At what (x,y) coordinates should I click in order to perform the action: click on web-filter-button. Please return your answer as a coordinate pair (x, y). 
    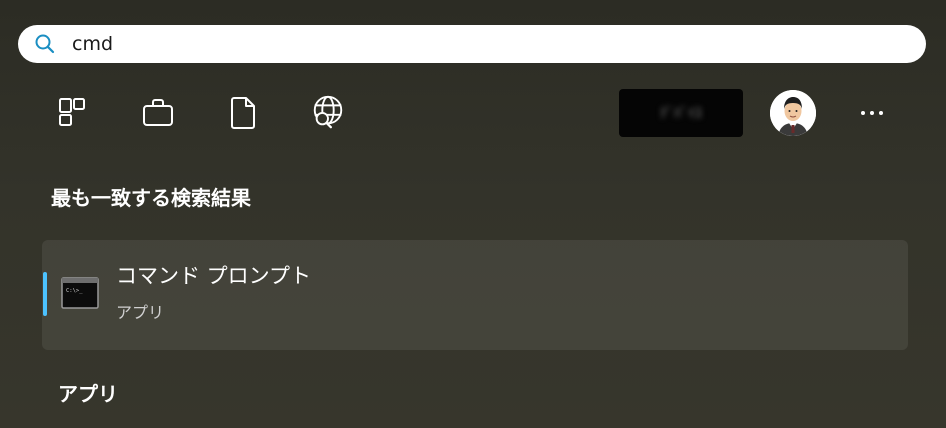
    Looking at the image, I should click on (328, 112).